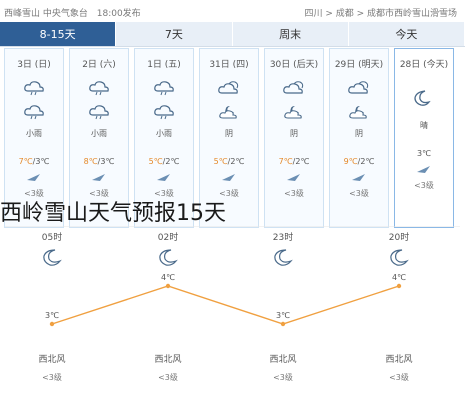  What do you see at coordinates (294, 65) in the screenshot?
I see `day-date: 30日 (后天)` at bounding box center [294, 65].